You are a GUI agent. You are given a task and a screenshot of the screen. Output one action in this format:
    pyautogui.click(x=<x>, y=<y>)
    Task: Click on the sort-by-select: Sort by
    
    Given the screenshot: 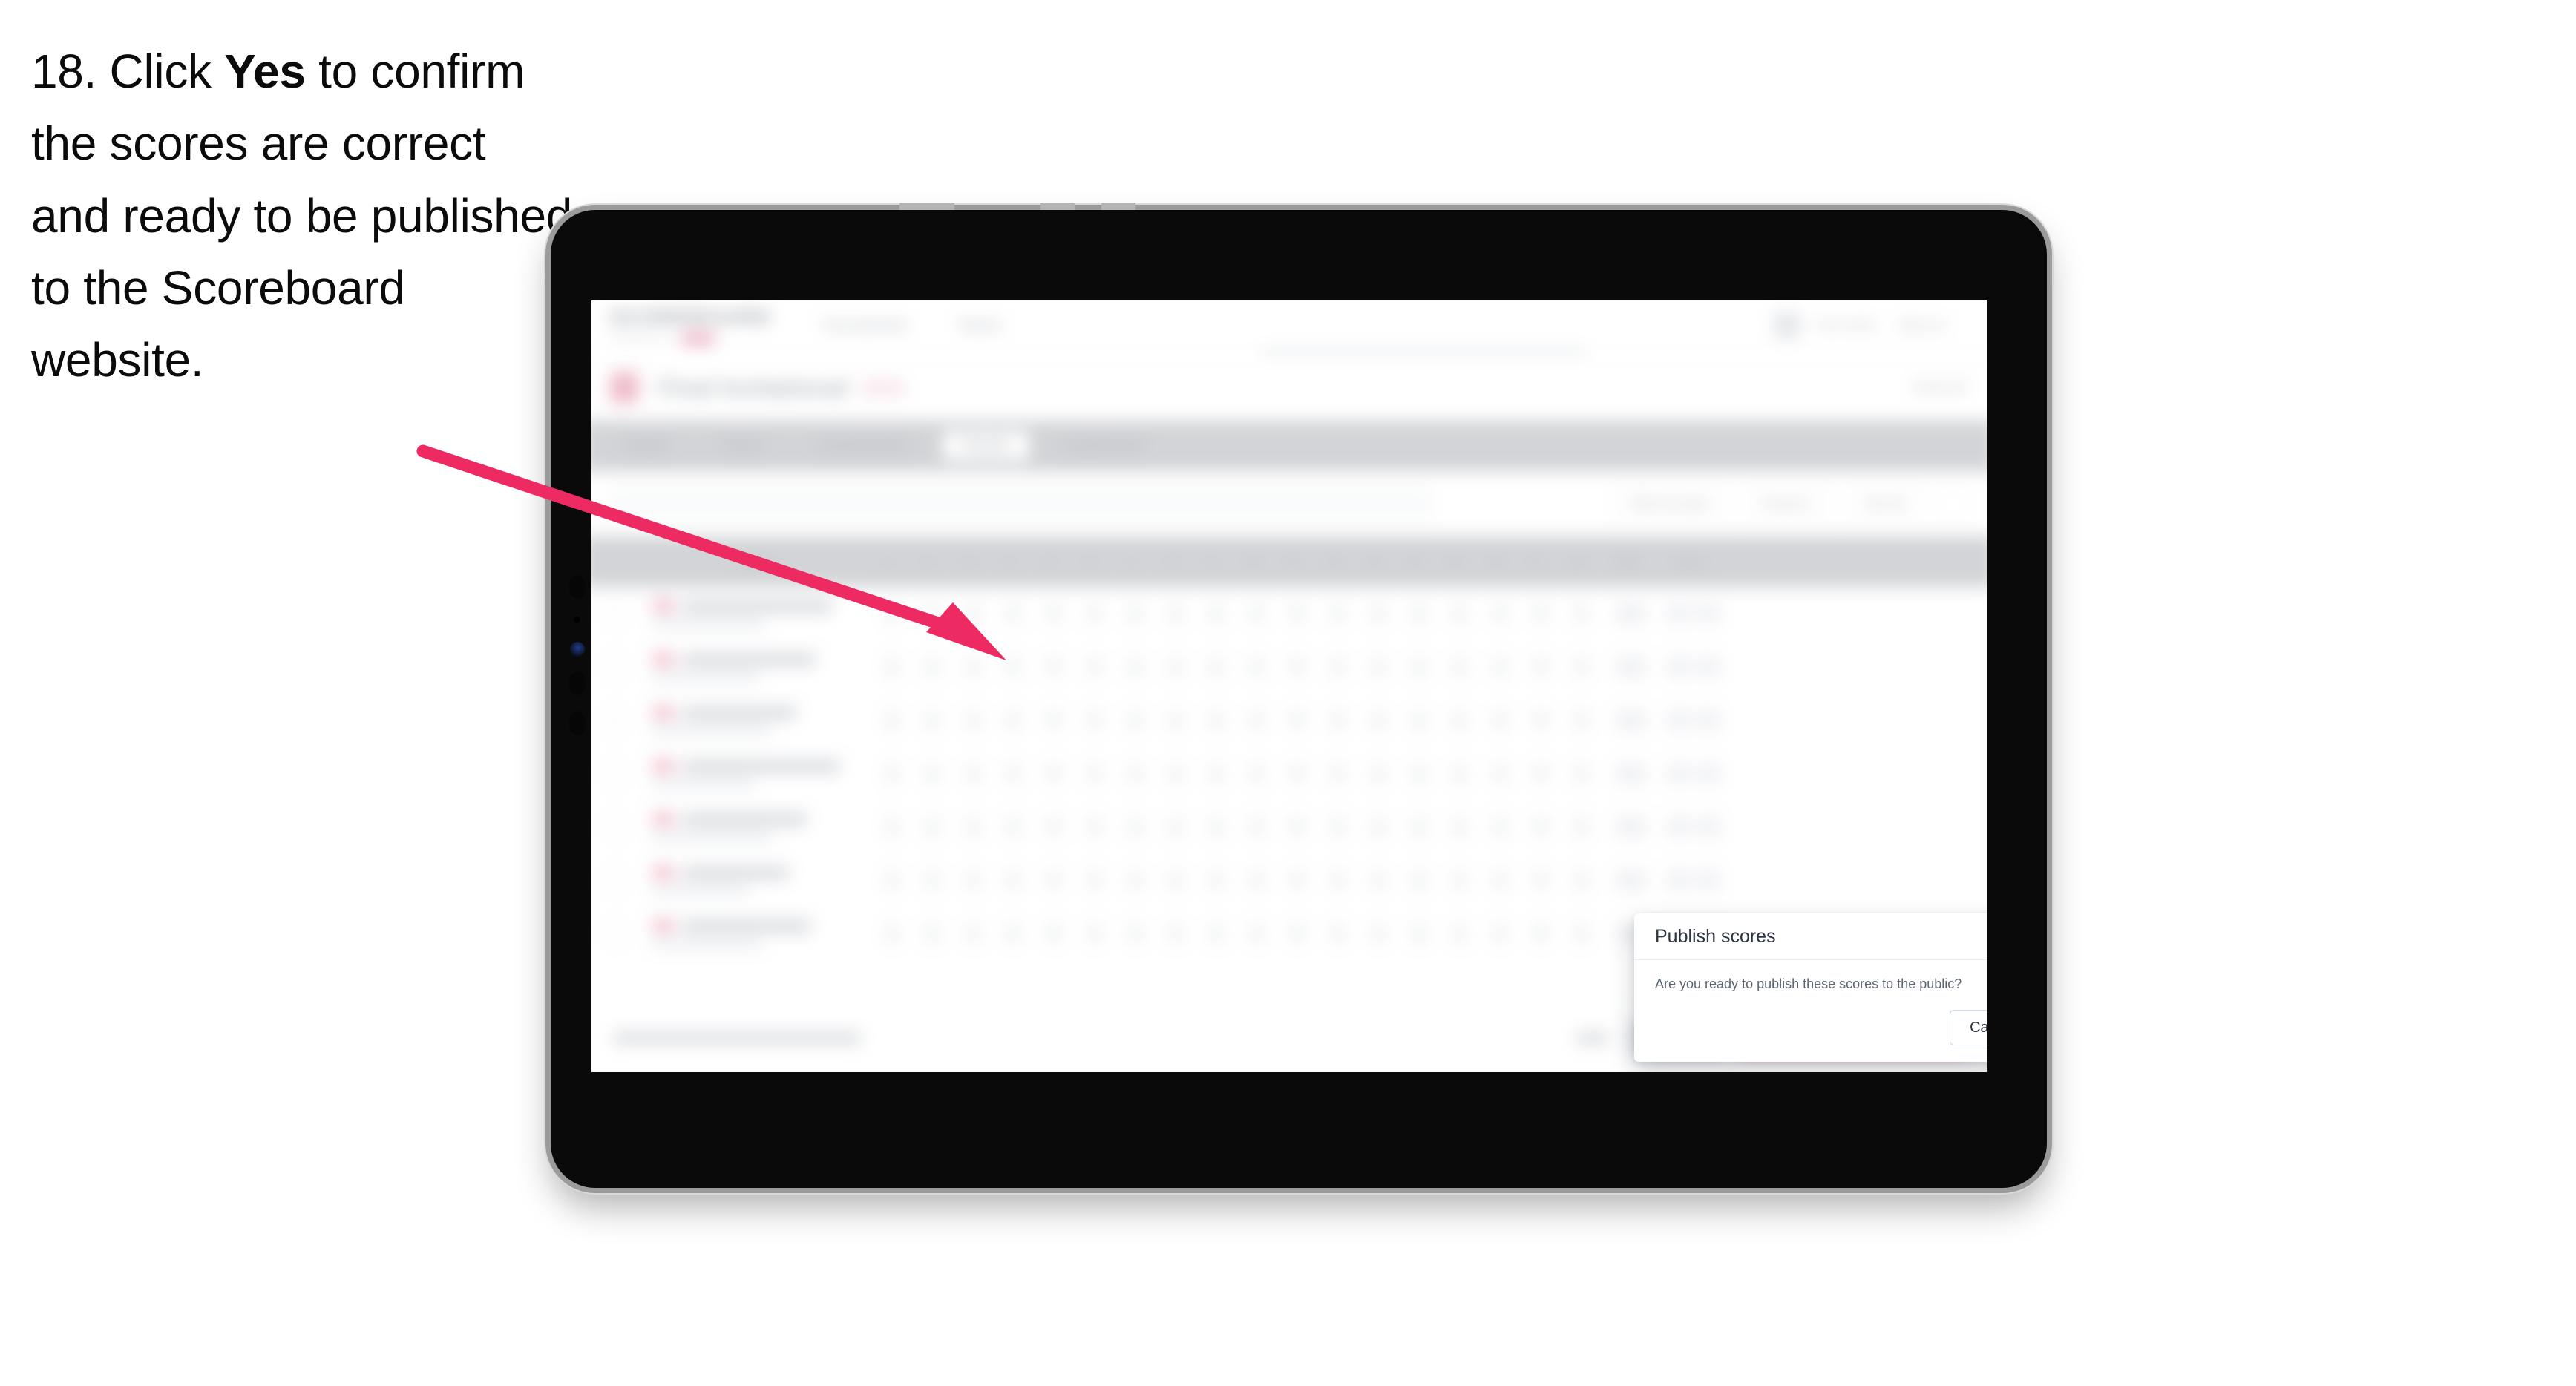 What is the action you would take?
    pyautogui.click(x=1886, y=504)
    